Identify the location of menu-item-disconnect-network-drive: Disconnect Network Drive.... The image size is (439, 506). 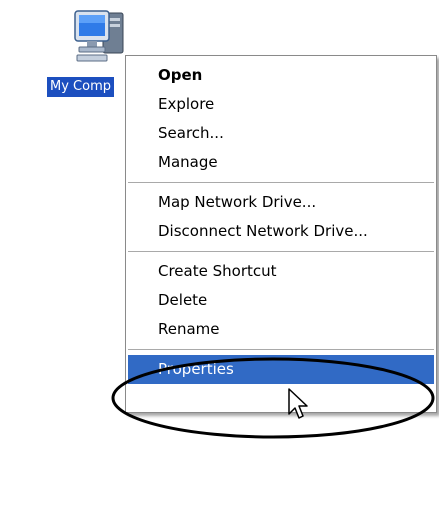
(281, 231).